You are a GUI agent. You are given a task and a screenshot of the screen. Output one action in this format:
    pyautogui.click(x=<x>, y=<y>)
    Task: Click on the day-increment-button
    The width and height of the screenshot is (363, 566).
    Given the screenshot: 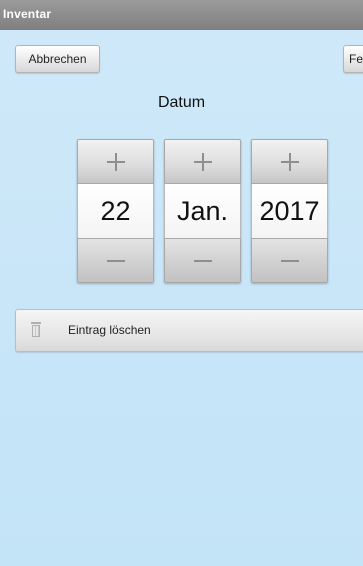 What is the action you would take?
    pyautogui.click(x=115, y=161)
    